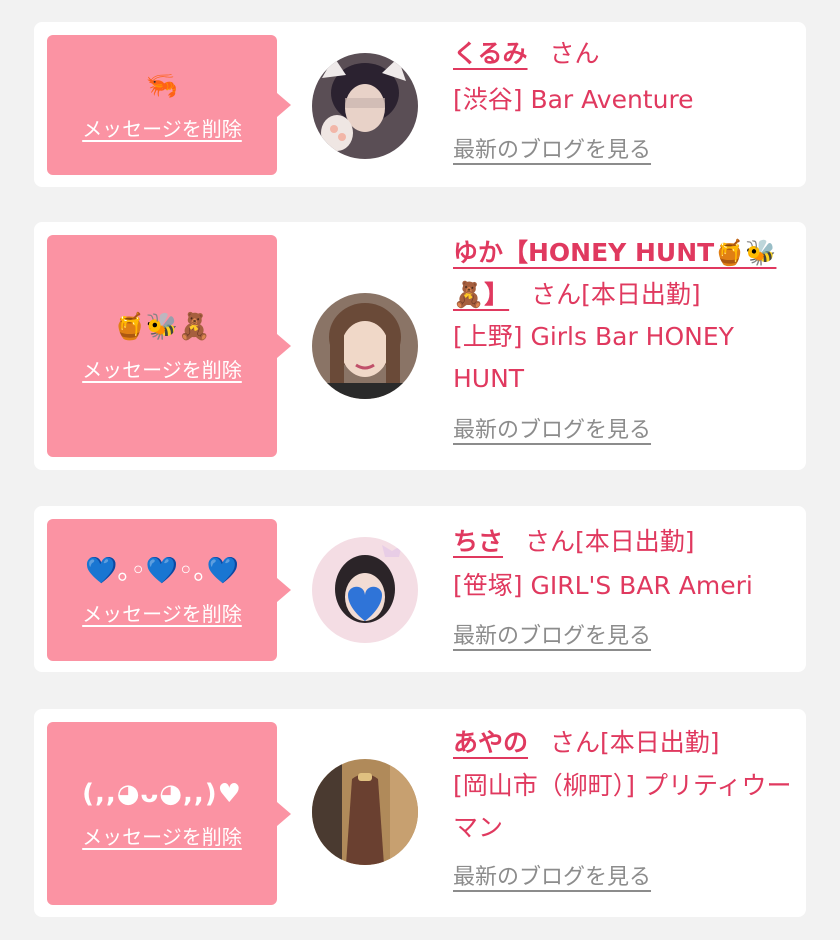 The height and width of the screenshot is (940, 840). I want to click on cast-name-line: ちさ さん[本日出勤], so click(625, 542).